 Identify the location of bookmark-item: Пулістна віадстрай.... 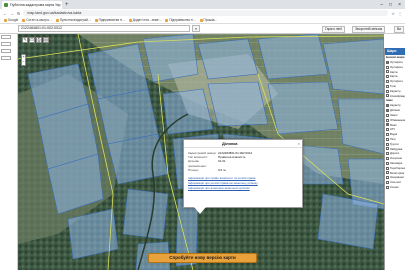
(73, 20).